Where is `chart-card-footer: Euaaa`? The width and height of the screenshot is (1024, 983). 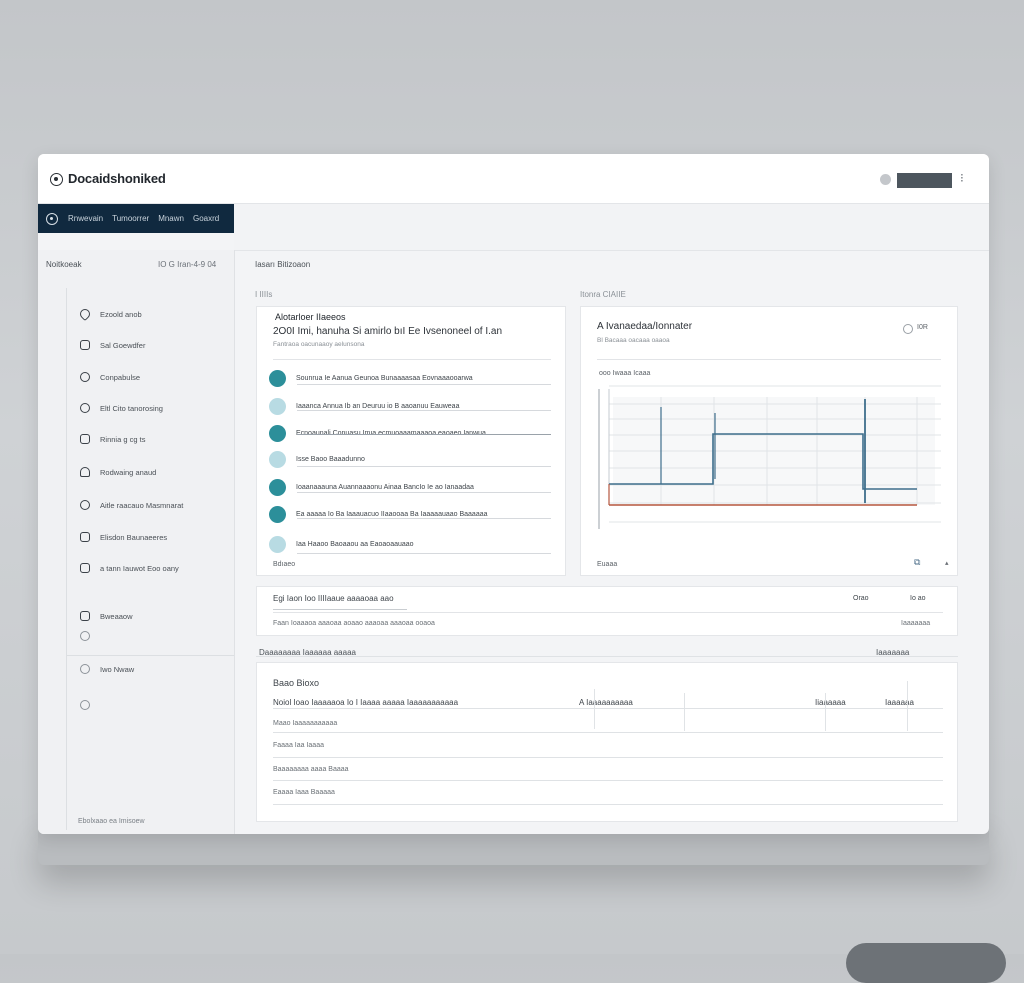
chart-card-footer: Euaaa is located at coordinates (607, 564).